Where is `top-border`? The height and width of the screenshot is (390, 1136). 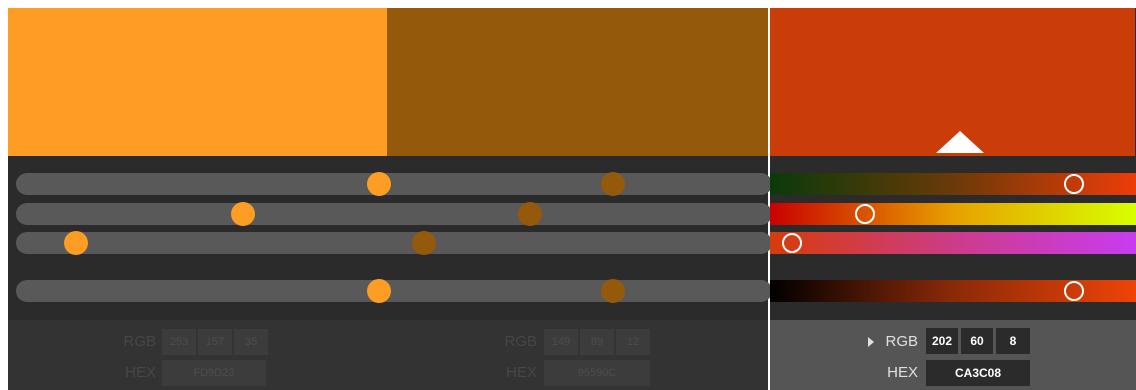
top-border is located at coordinates (568, 4).